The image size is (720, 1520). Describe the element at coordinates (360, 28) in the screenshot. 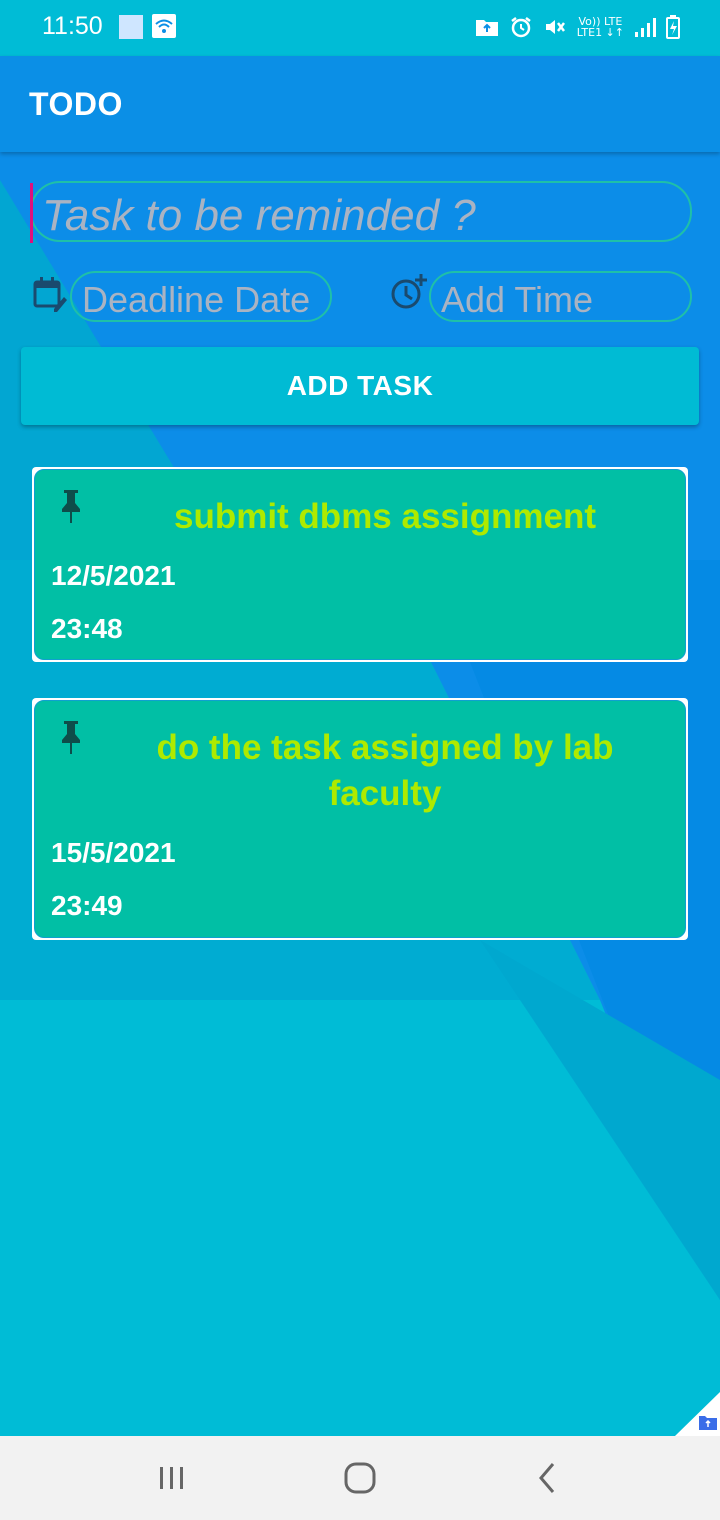

I see `status-bar: 11:50 Vo)) LTE LTE1 ↓↑` at that location.